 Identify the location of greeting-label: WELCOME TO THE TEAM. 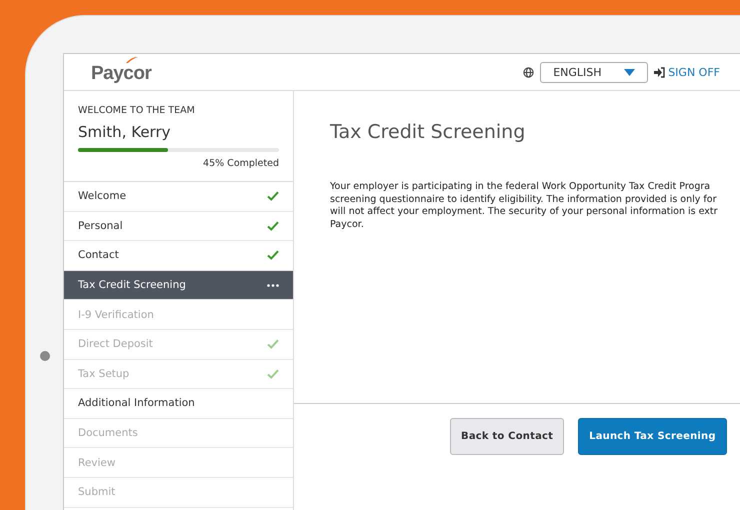
(137, 110).